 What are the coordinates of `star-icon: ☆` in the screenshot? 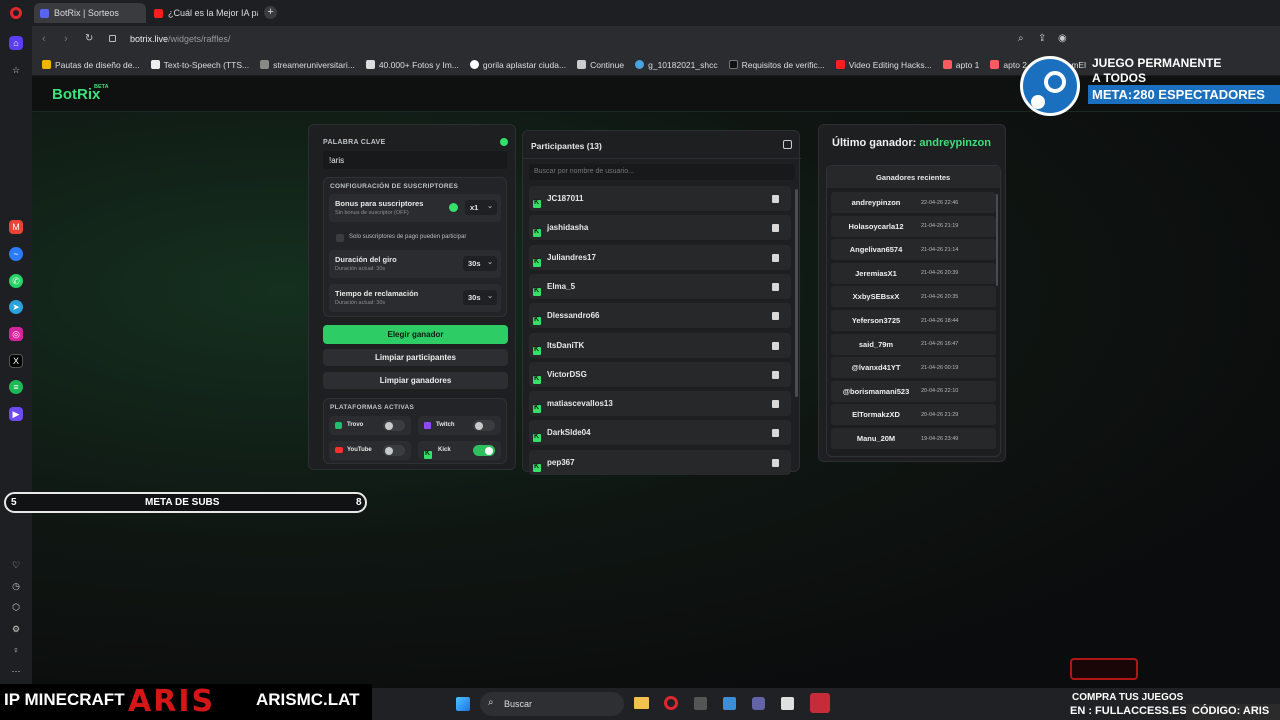 It's located at (16, 70).